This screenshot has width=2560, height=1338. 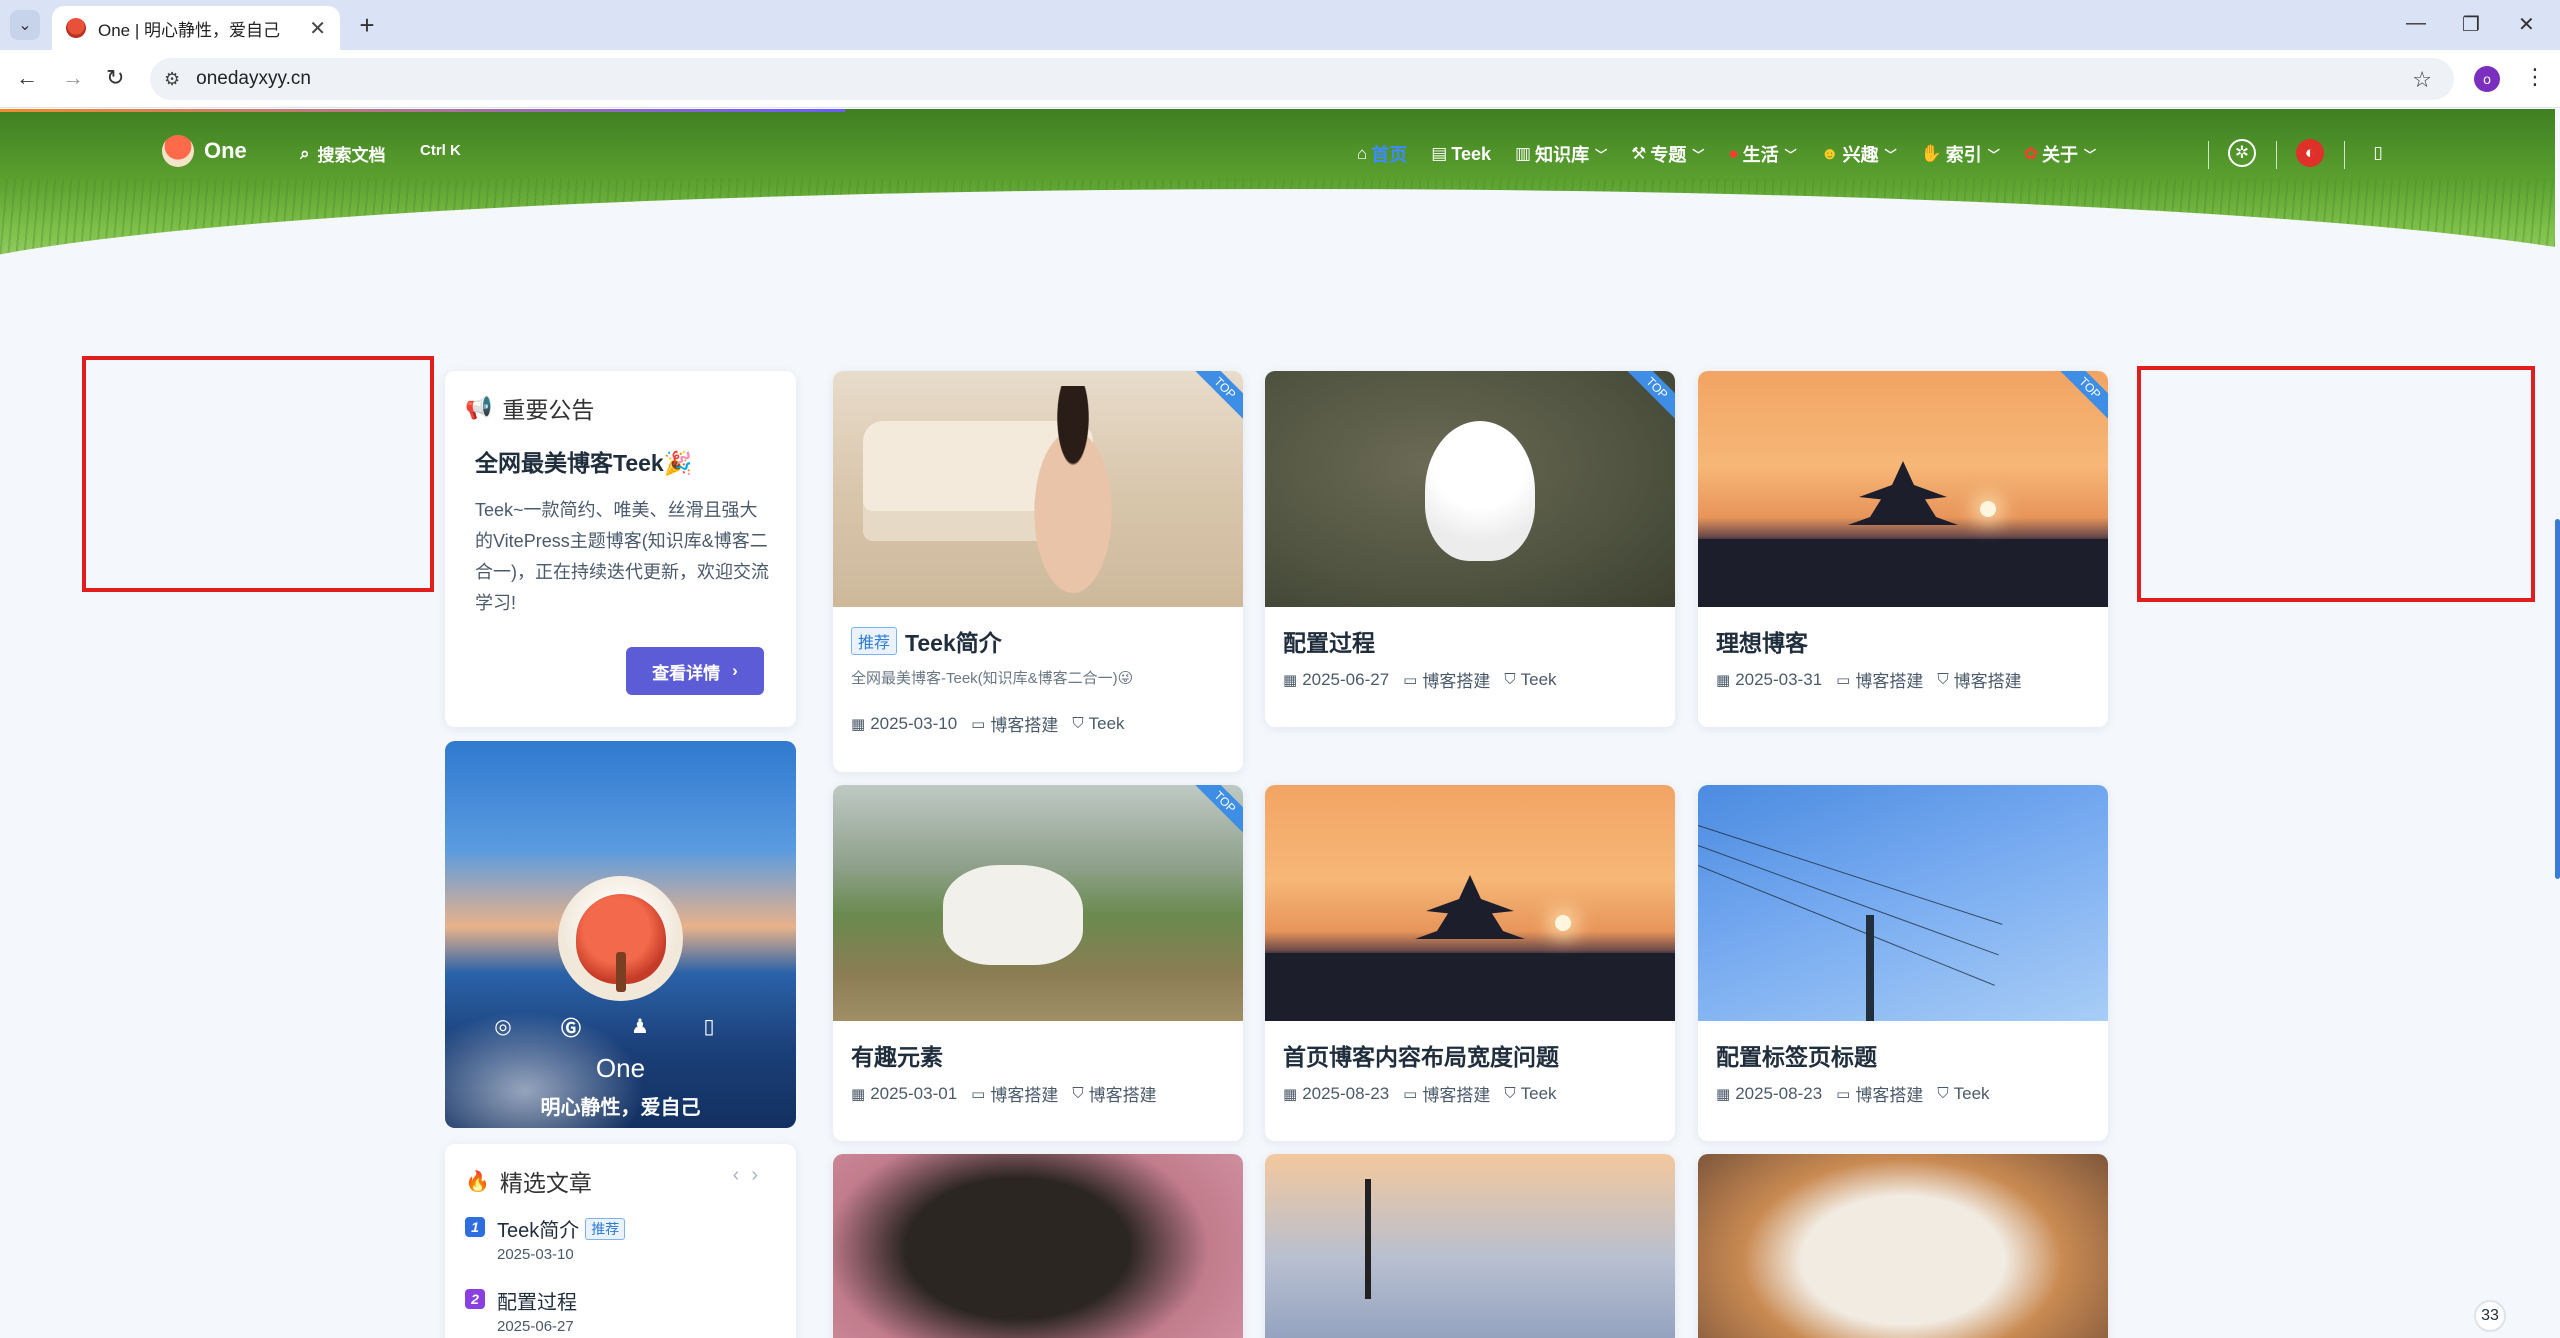 What do you see at coordinates (27, 78) in the screenshot?
I see `back-icon: ←` at bounding box center [27, 78].